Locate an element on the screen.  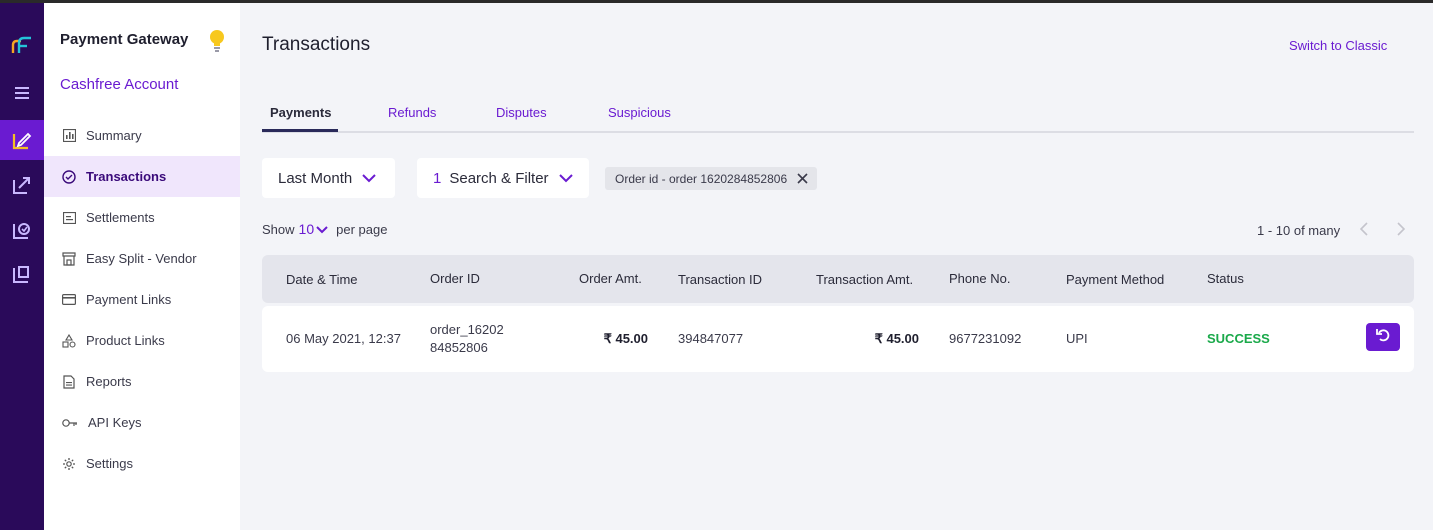
phone-cell: 9677231092 is located at coordinates (985, 338).